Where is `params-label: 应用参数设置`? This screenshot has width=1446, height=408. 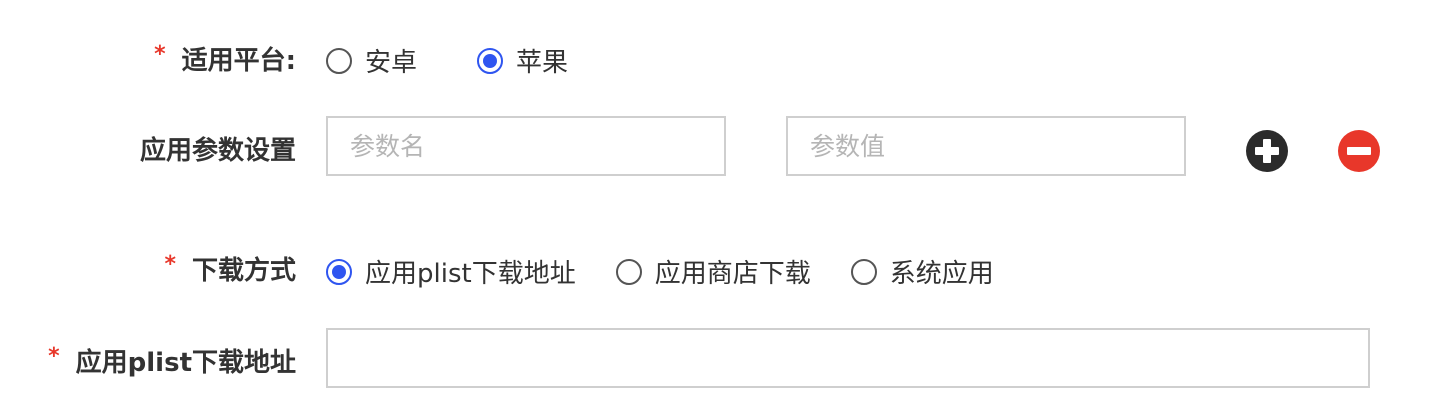
params-label: 应用参数设置 is located at coordinates (218, 148).